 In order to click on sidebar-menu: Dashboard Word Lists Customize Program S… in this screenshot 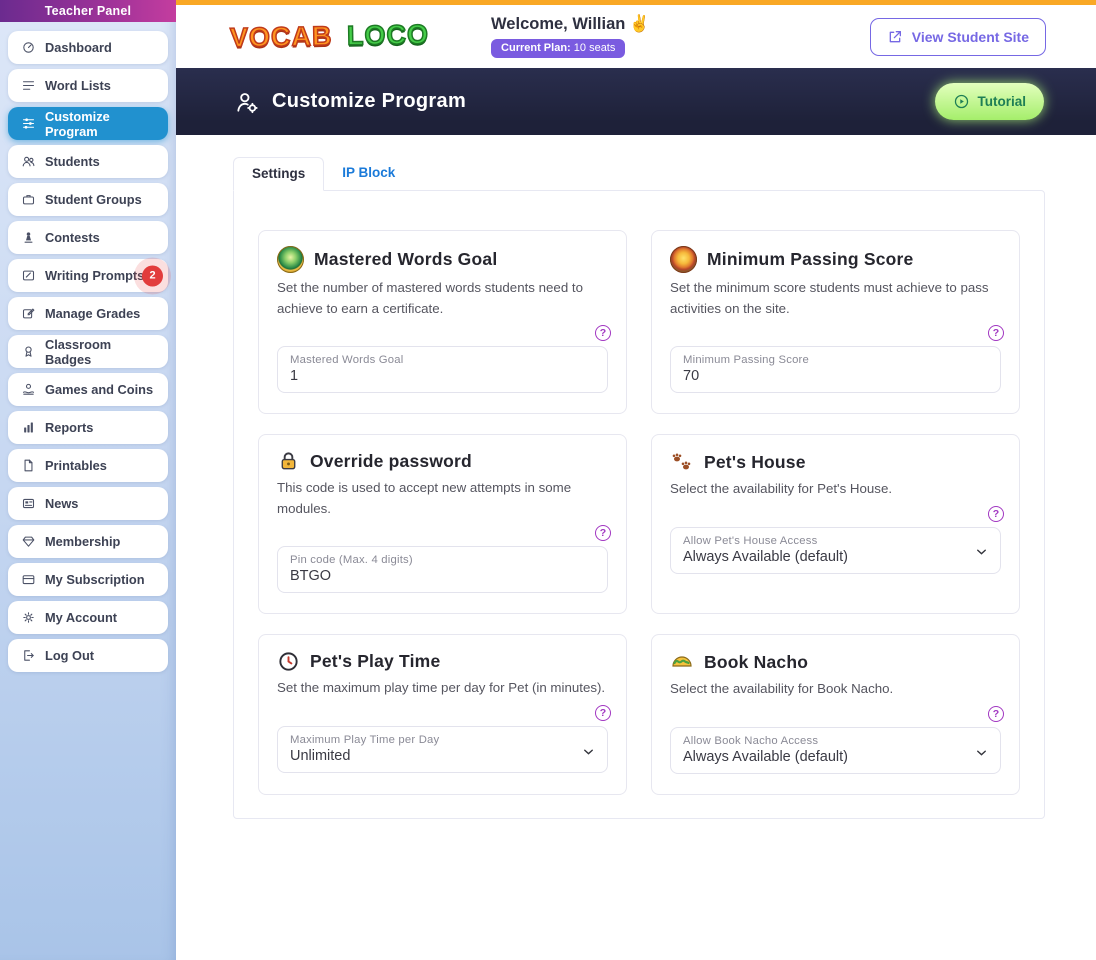, I will do `click(88, 347)`.